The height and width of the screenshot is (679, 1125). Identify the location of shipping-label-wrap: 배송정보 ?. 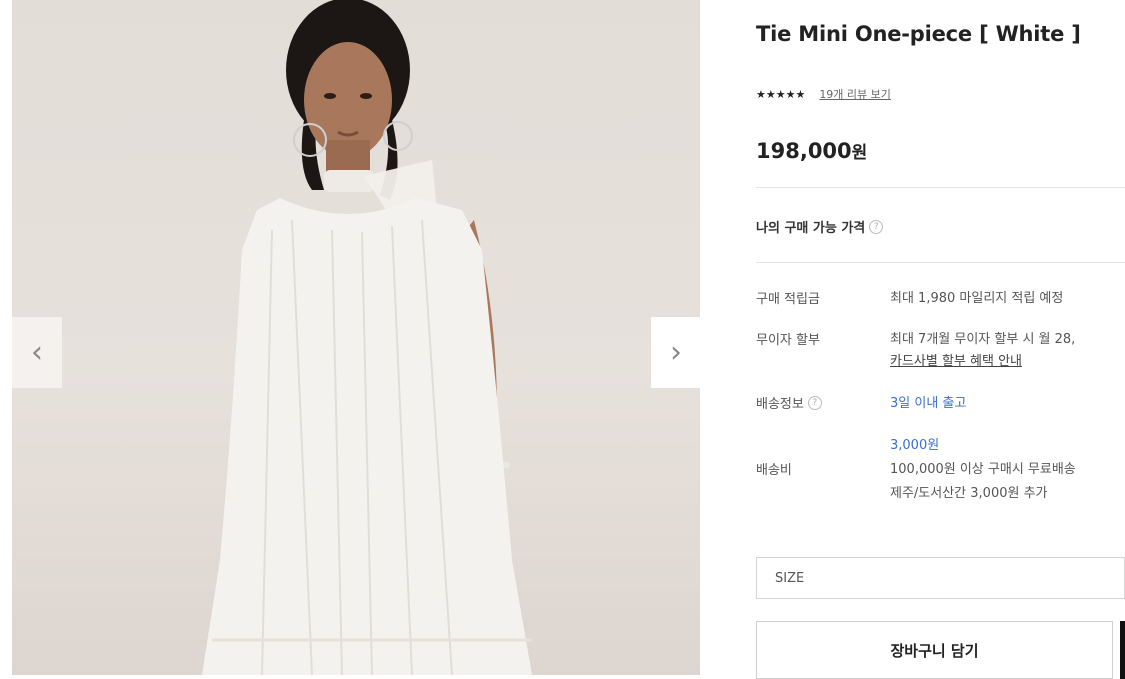
(789, 402).